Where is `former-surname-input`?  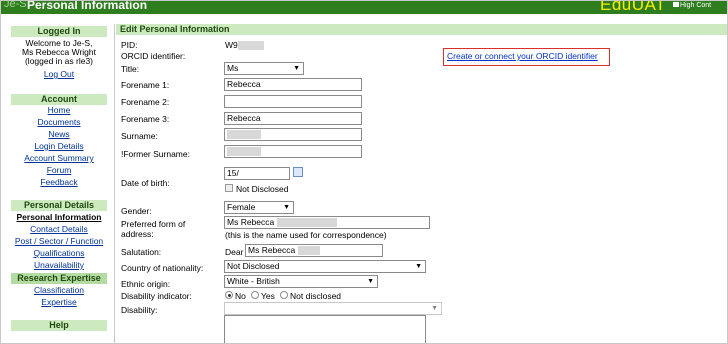 former-surname-input is located at coordinates (293, 151).